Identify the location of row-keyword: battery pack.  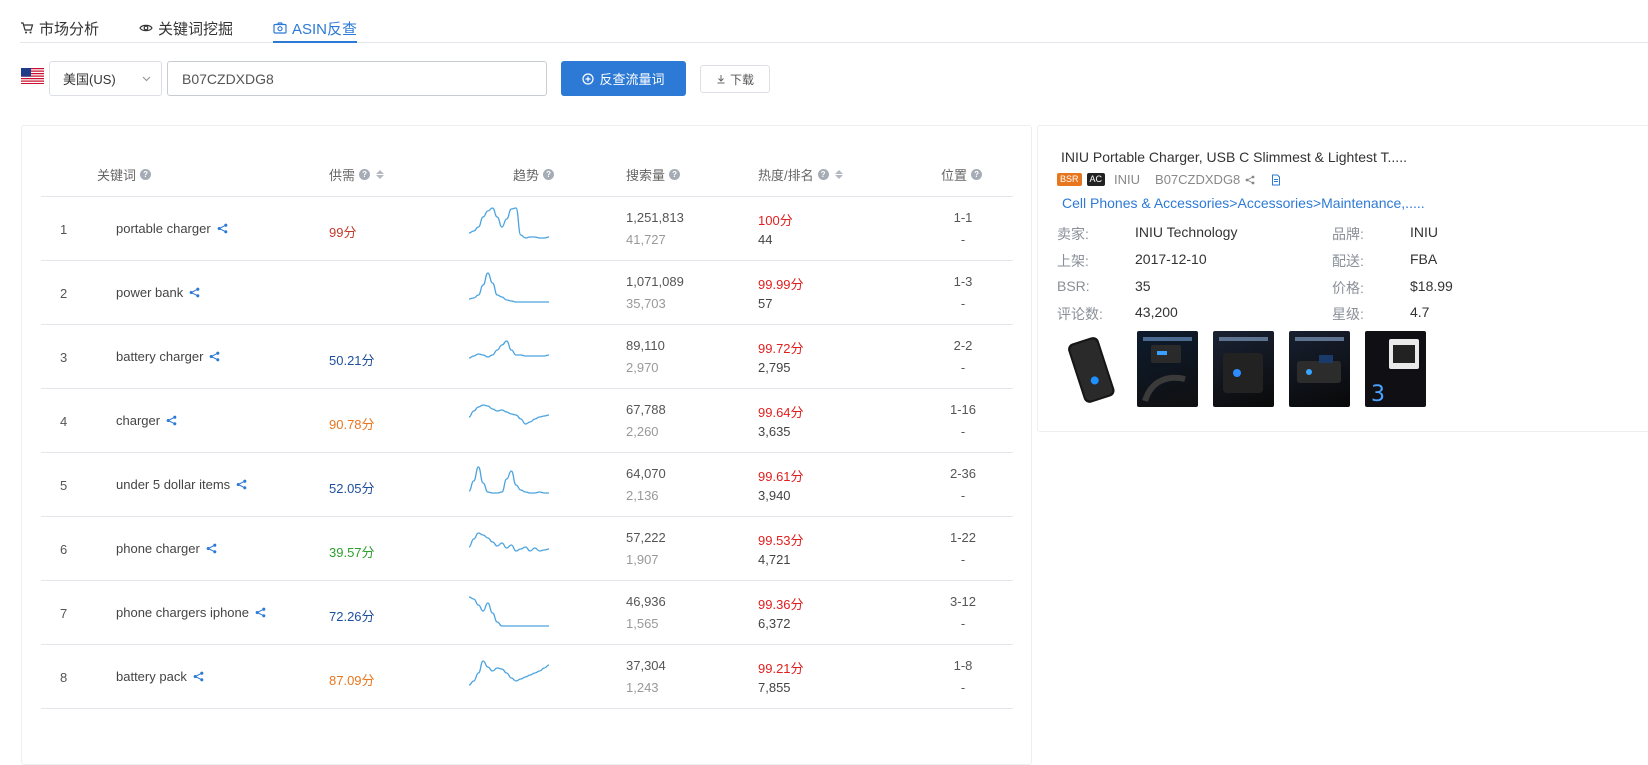
(160, 676).